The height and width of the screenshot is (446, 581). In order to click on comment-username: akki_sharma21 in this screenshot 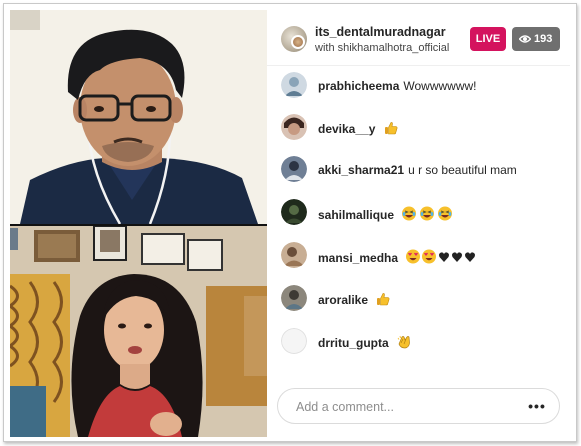, I will do `click(361, 170)`.